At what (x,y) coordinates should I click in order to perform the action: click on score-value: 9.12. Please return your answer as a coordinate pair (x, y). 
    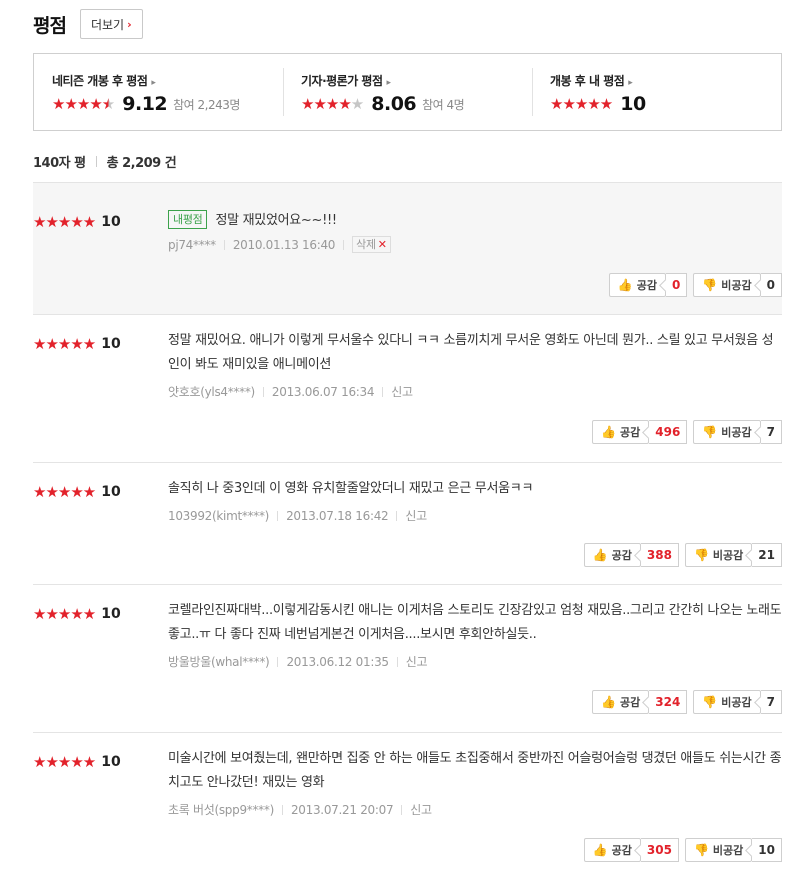
    Looking at the image, I should click on (145, 104).